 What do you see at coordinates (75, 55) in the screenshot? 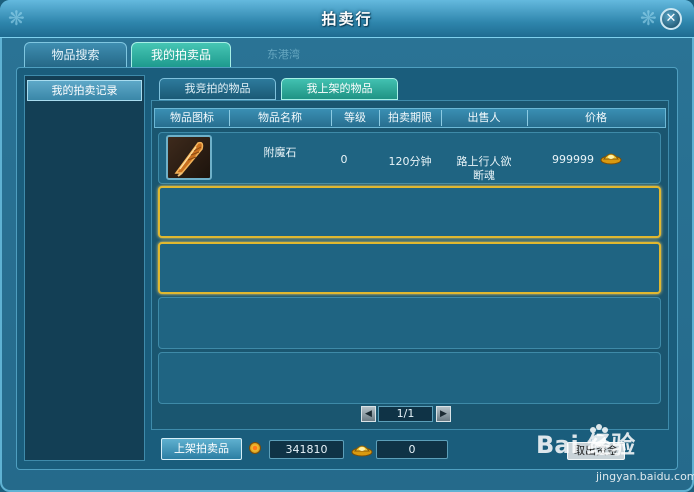
I see `tab-item-search: 物品搜索` at bounding box center [75, 55].